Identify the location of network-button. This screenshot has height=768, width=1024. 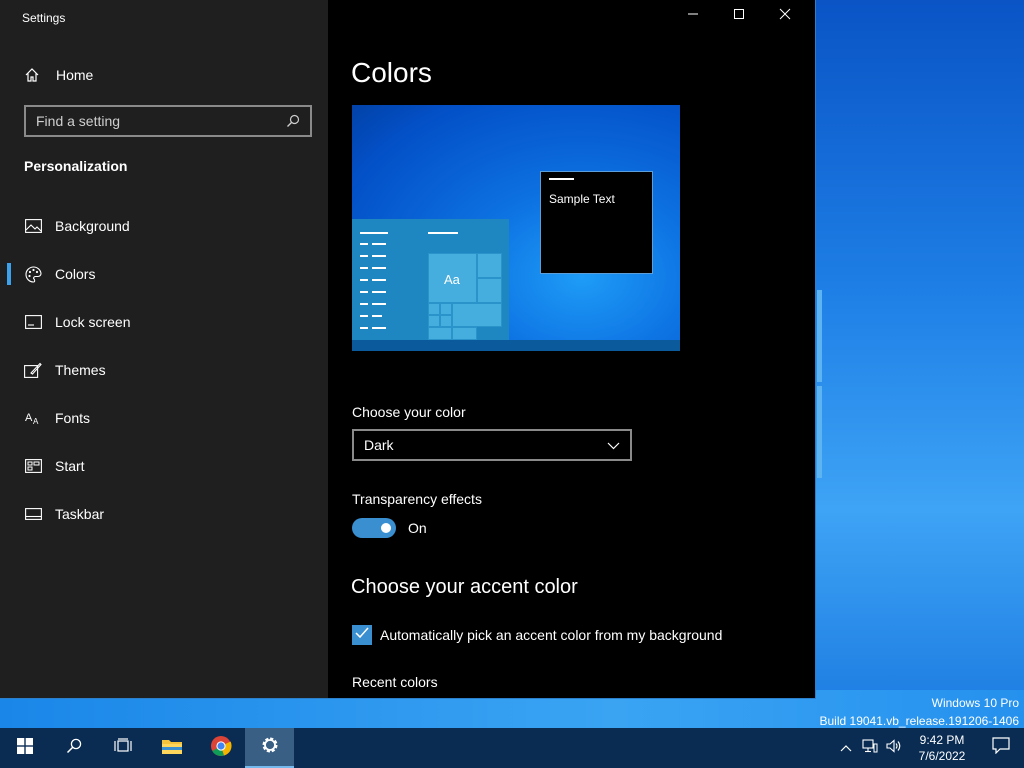
(870, 748).